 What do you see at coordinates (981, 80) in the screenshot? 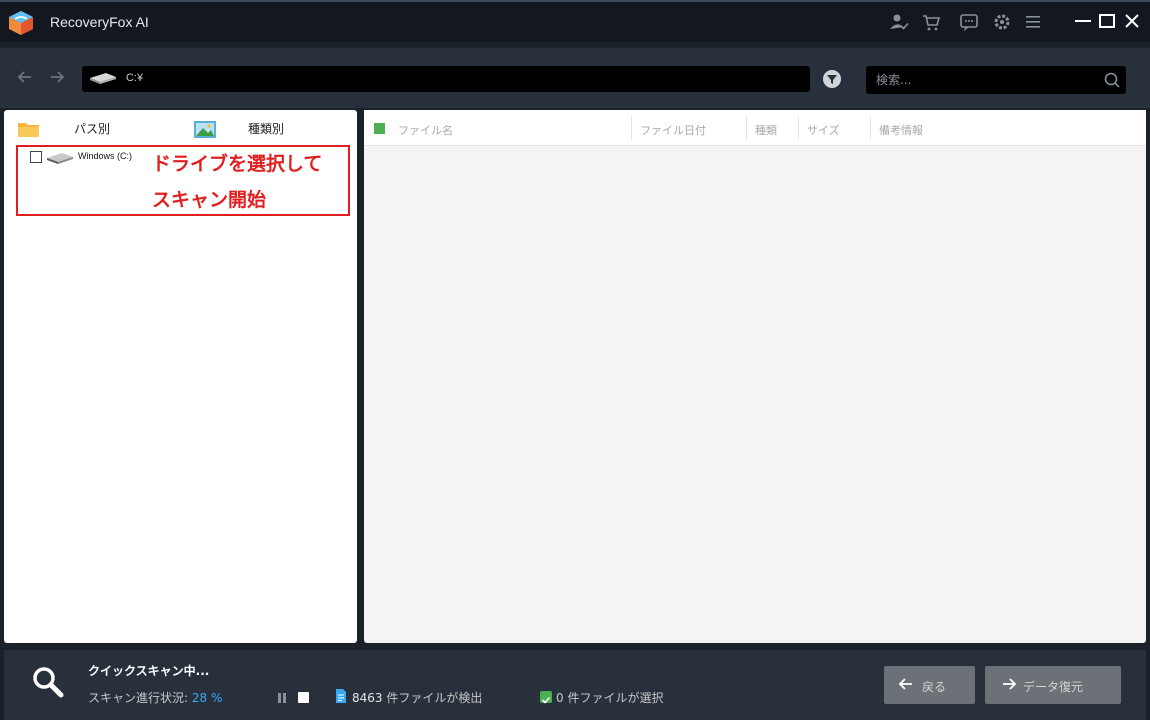
I see `search-input` at bounding box center [981, 80].